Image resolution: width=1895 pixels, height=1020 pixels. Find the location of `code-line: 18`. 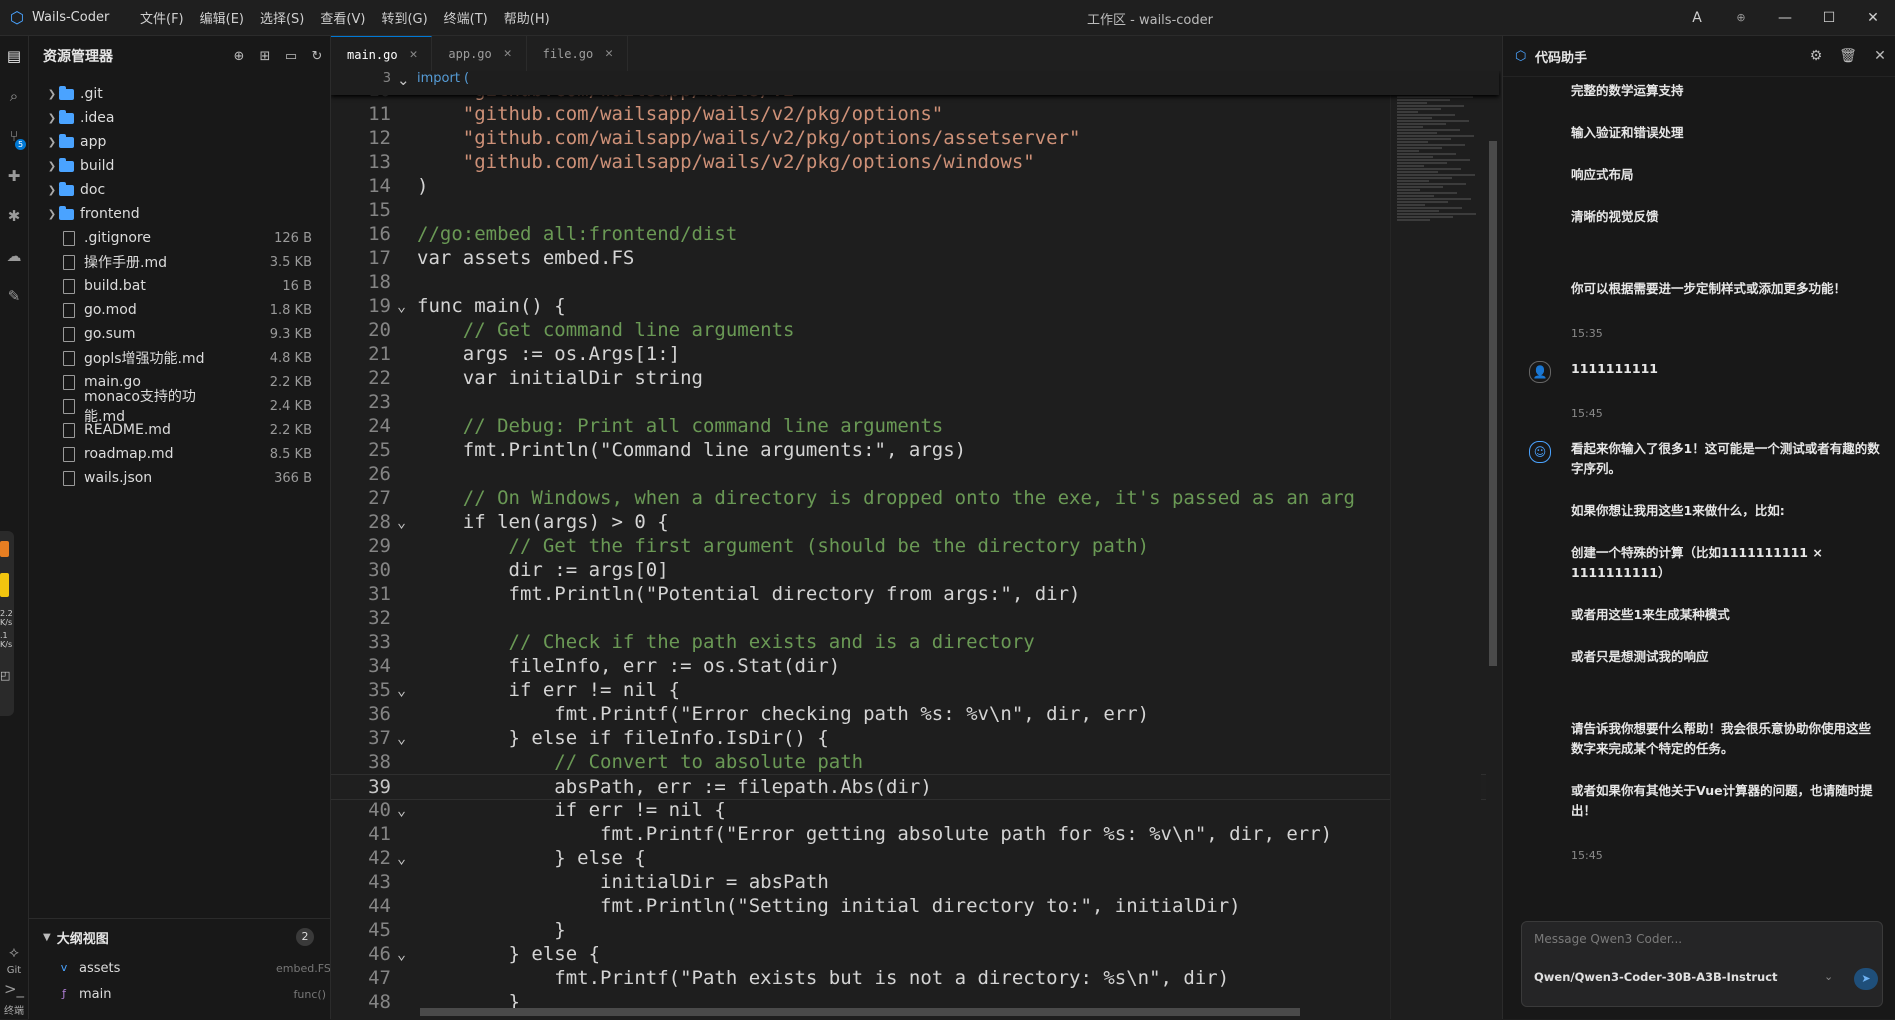

code-line: 18 is located at coordinates (915, 282).